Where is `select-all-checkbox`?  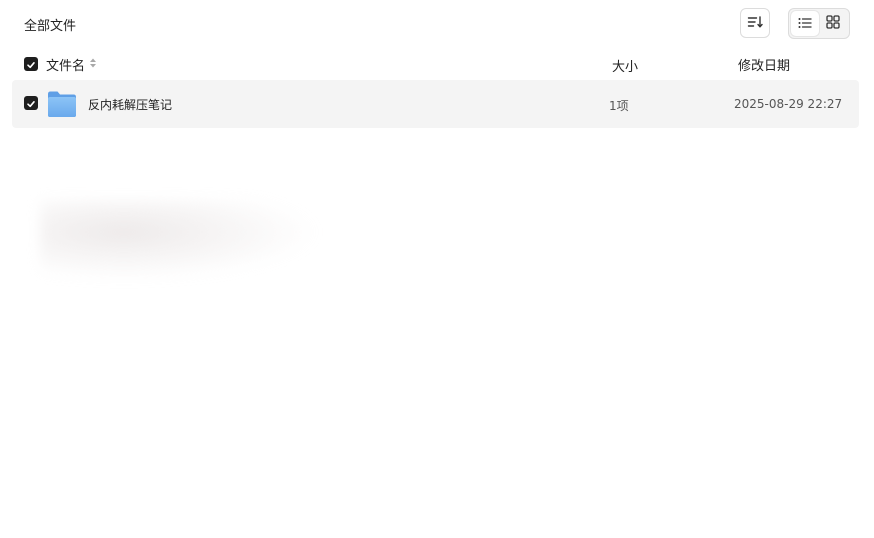 select-all-checkbox is located at coordinates (31, 64).